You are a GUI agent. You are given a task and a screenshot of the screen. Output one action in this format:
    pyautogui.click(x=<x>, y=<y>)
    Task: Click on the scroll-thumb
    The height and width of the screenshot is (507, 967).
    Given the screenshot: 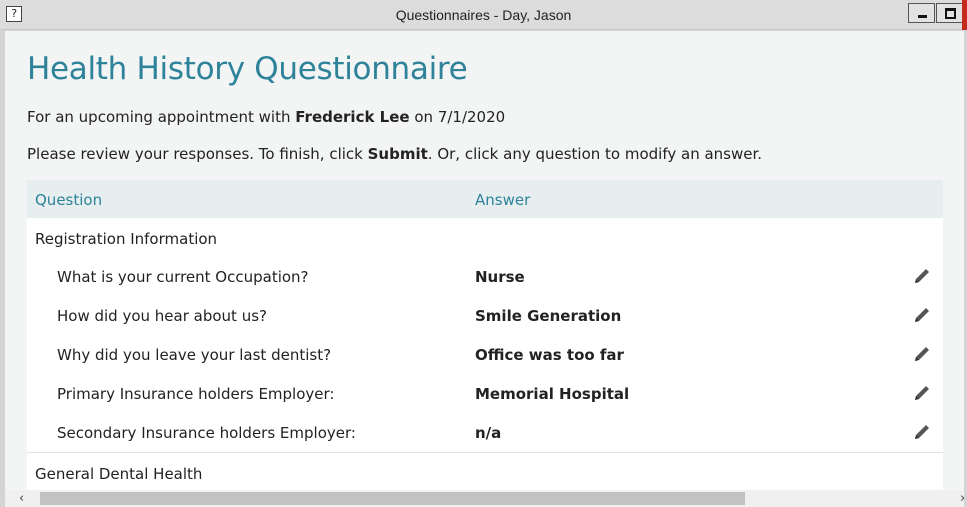 What is the action you would take?
    pyautogui.click(x=392, y=498)
    